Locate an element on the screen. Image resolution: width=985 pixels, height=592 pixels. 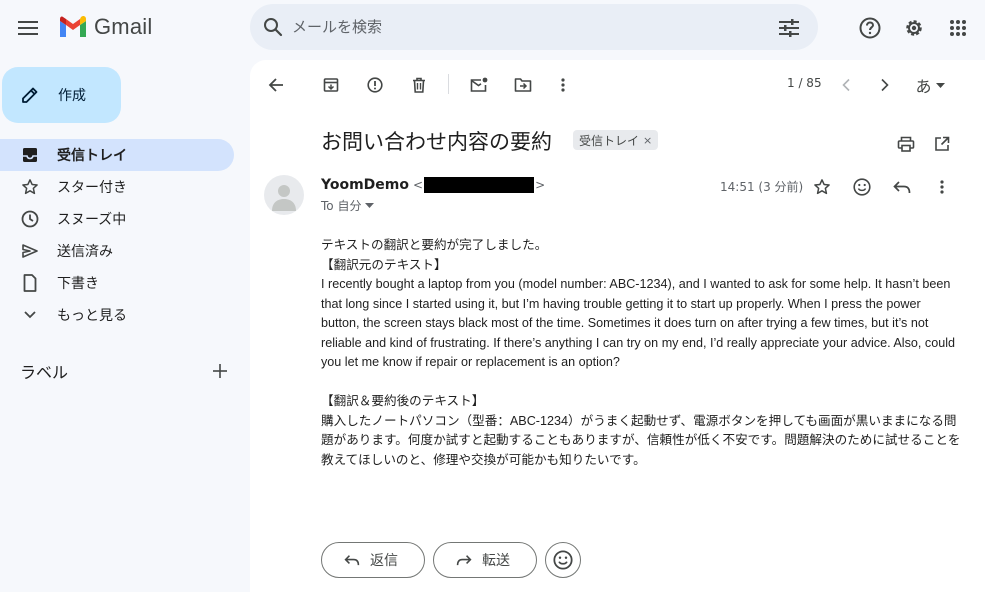
inbox-icon is located at coordinates (30, 155).